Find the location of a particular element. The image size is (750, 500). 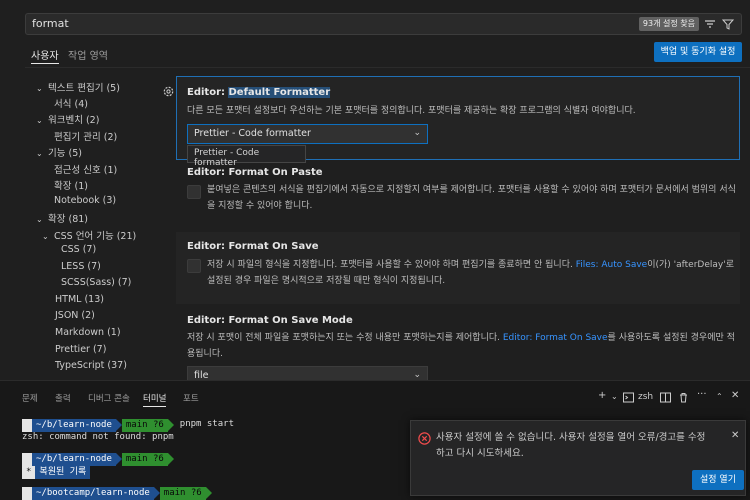

toc-item: TypeScript (37) is located at coordinates (91, 368).